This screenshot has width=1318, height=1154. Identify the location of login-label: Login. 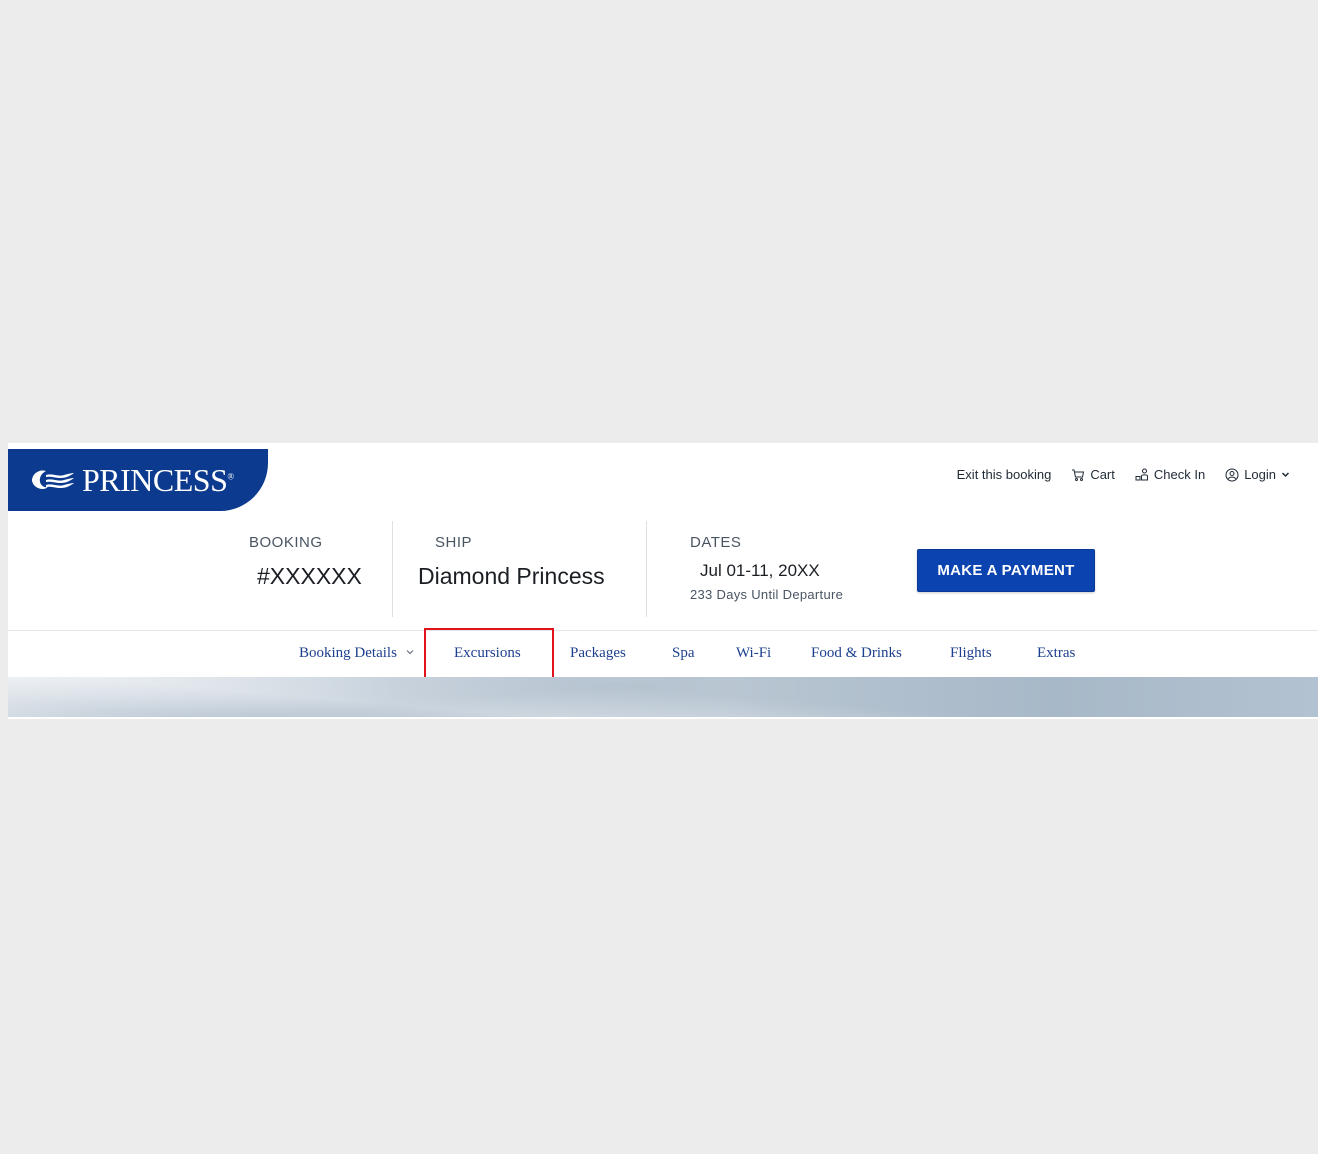
(1260, 474).